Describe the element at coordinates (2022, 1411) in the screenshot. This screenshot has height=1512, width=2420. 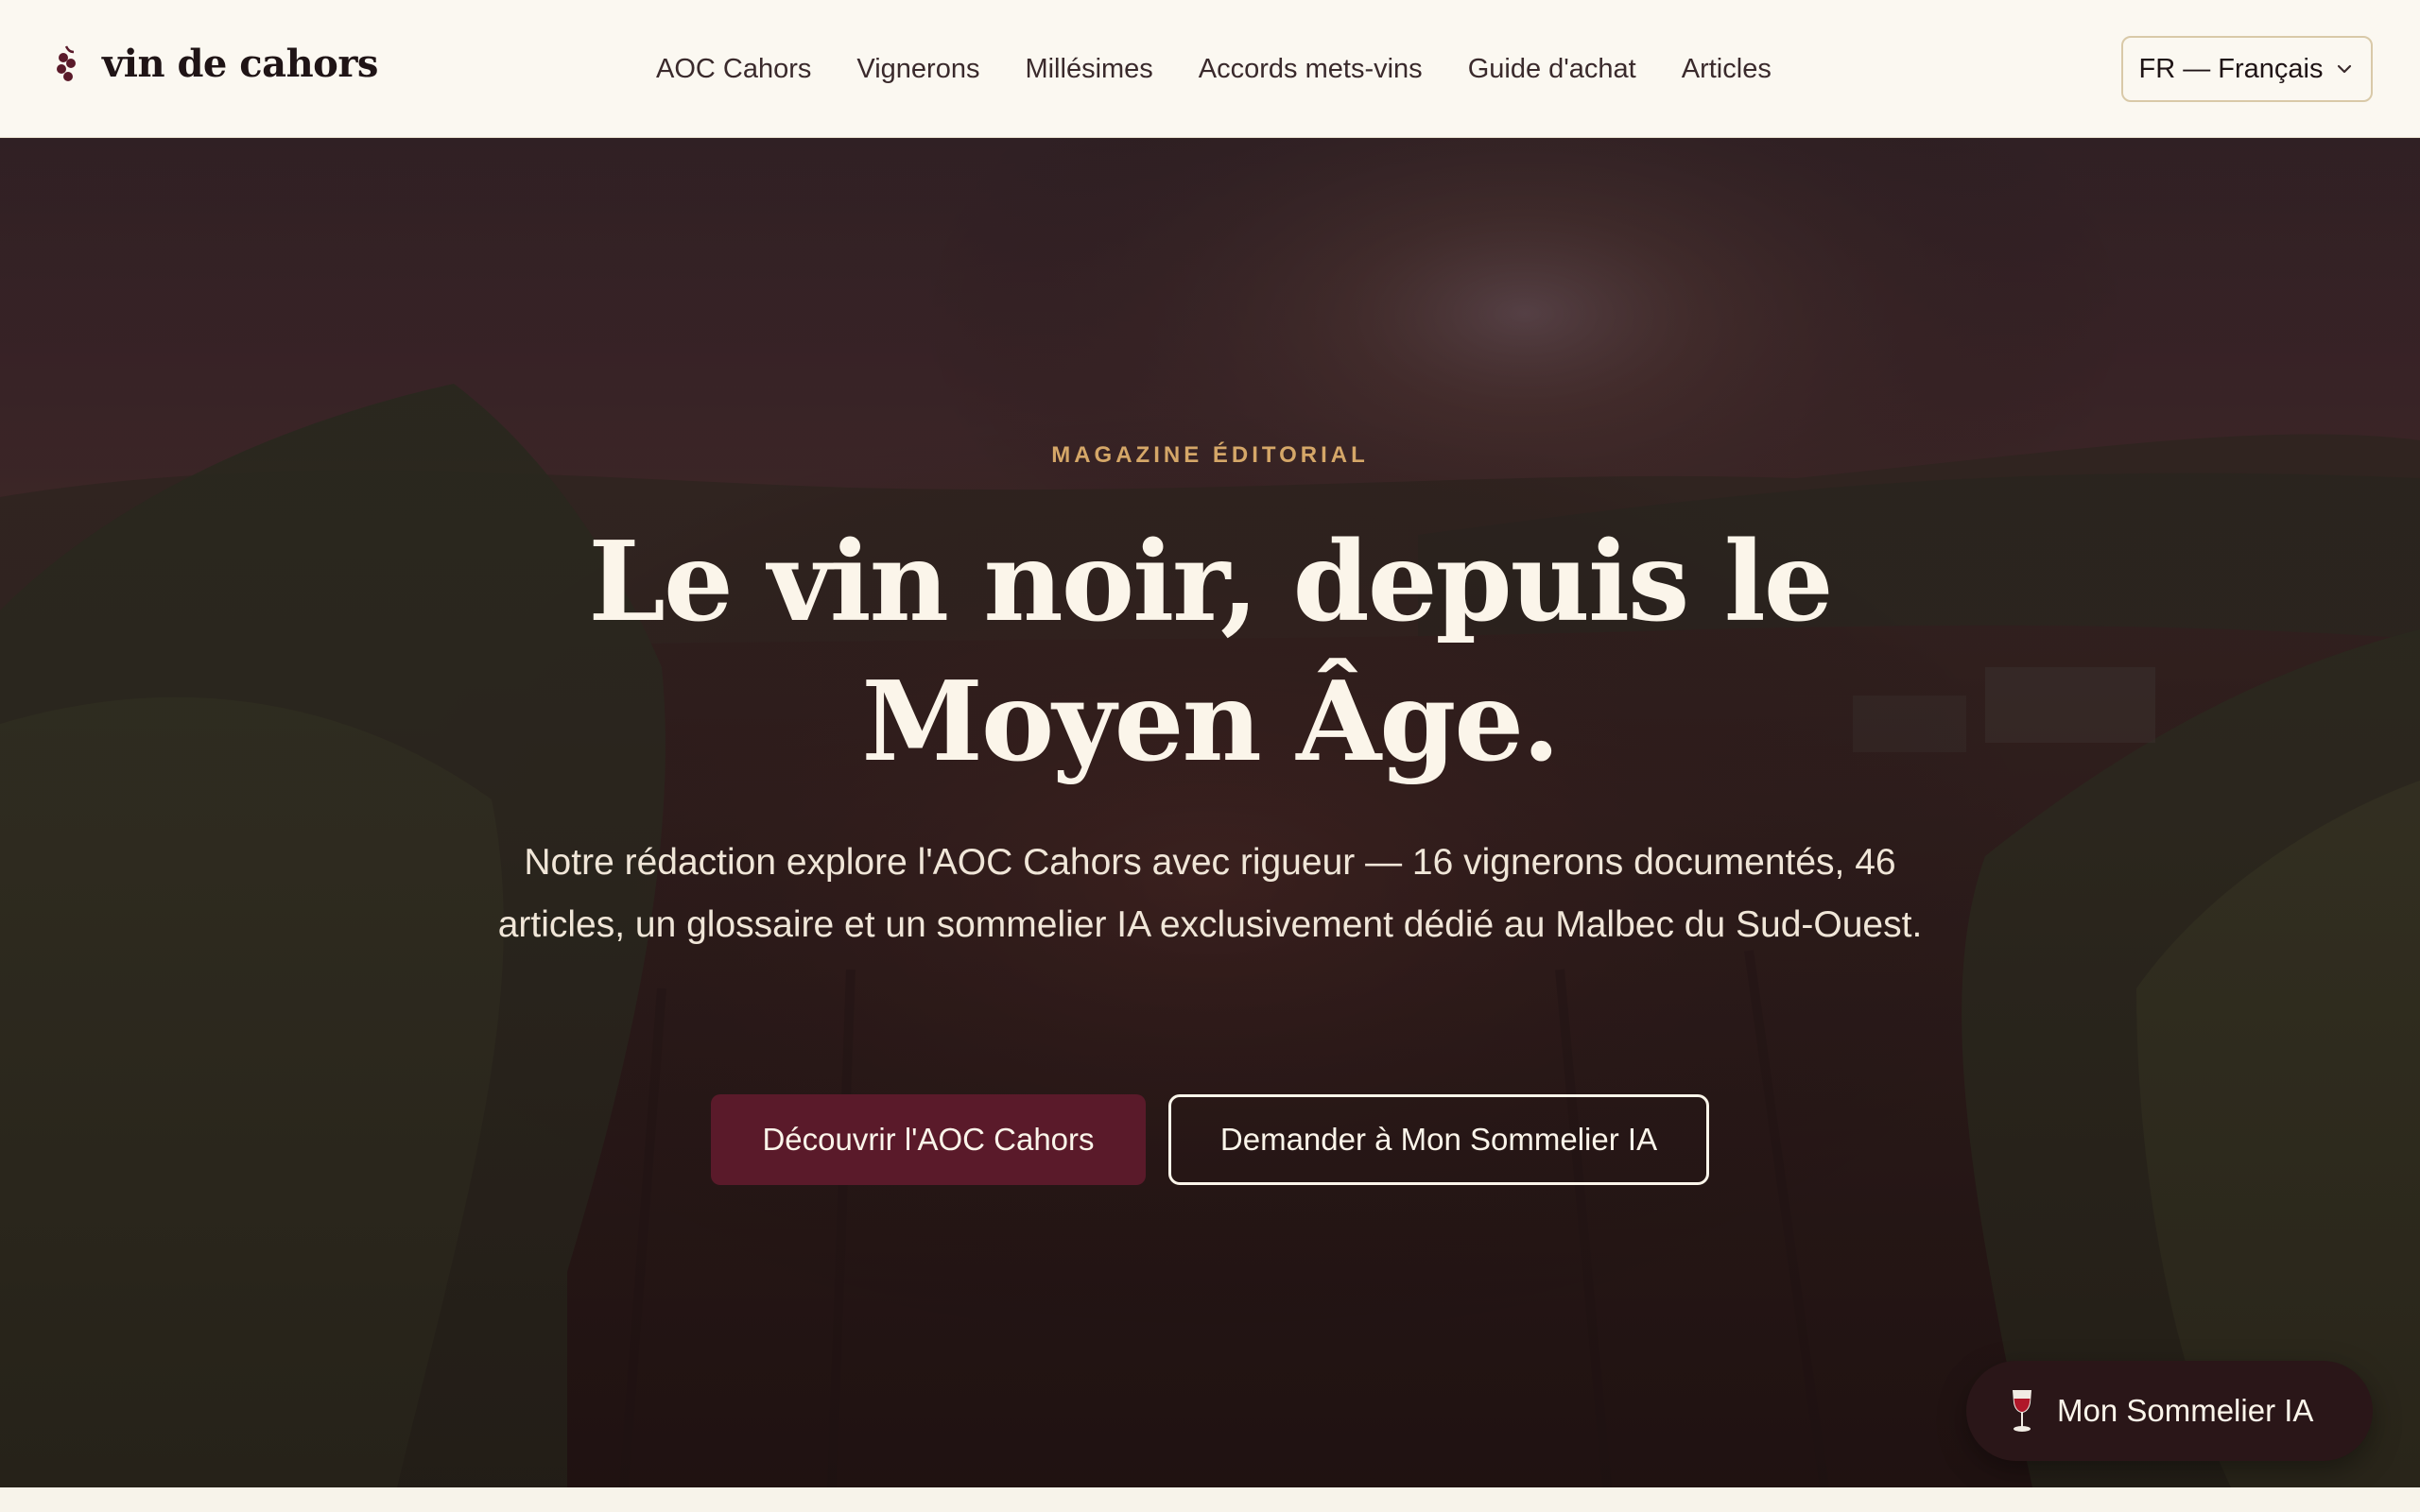
I see `wine-glass-icon` at that location.